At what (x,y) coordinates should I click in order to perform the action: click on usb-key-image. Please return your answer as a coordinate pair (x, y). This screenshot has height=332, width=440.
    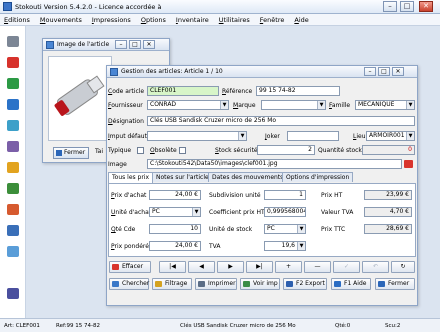
    Looking at the image, I should click on (80, 98).